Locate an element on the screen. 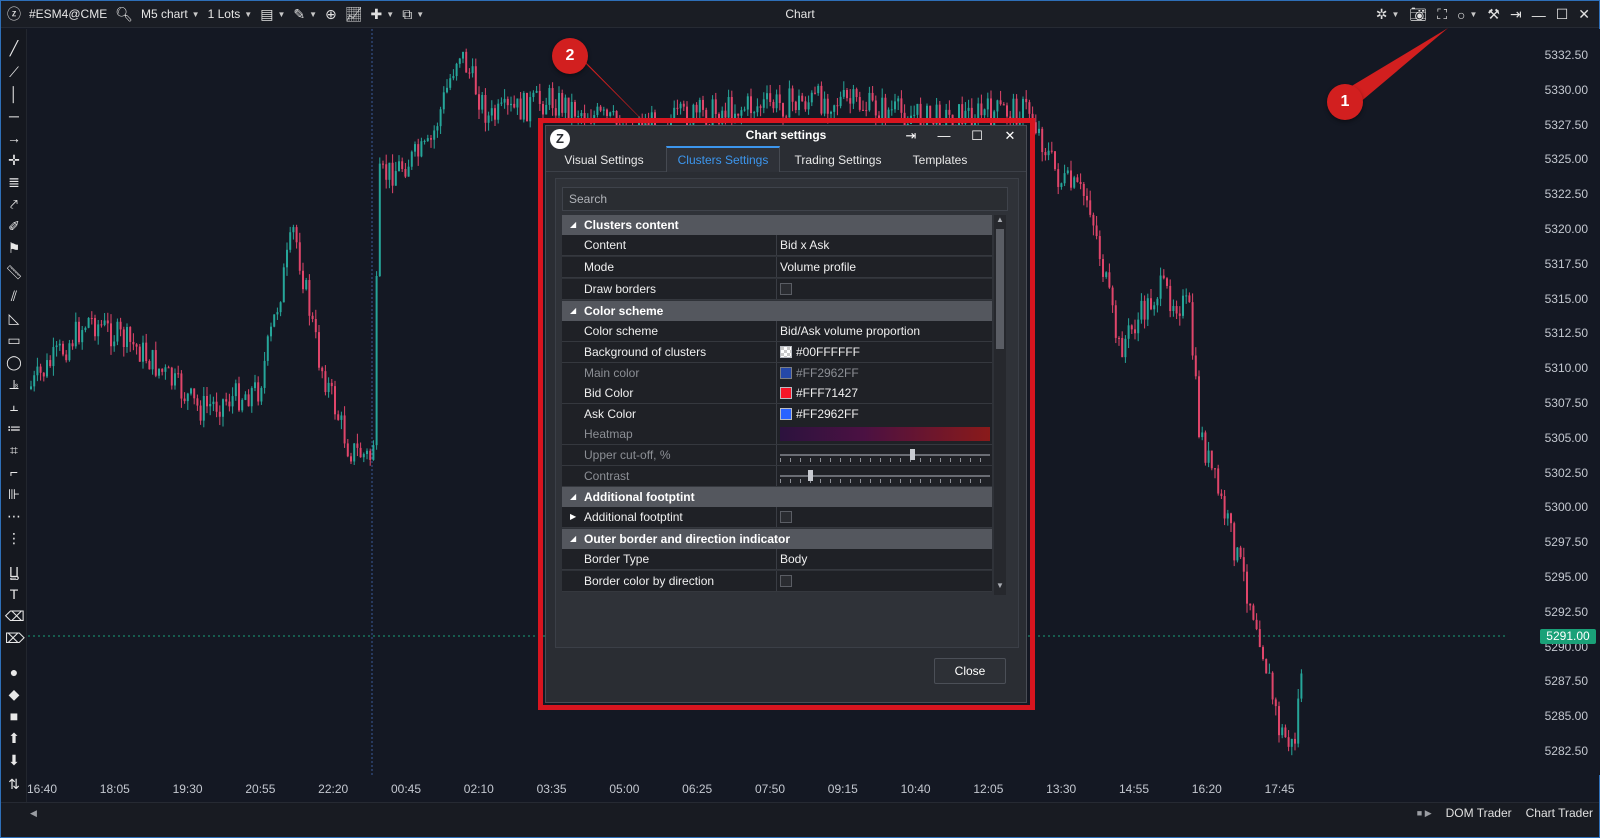 The height and width of the screenshot is (838, 1600). row-draw-borders: Draw borders is located at coordinates (777, 289).